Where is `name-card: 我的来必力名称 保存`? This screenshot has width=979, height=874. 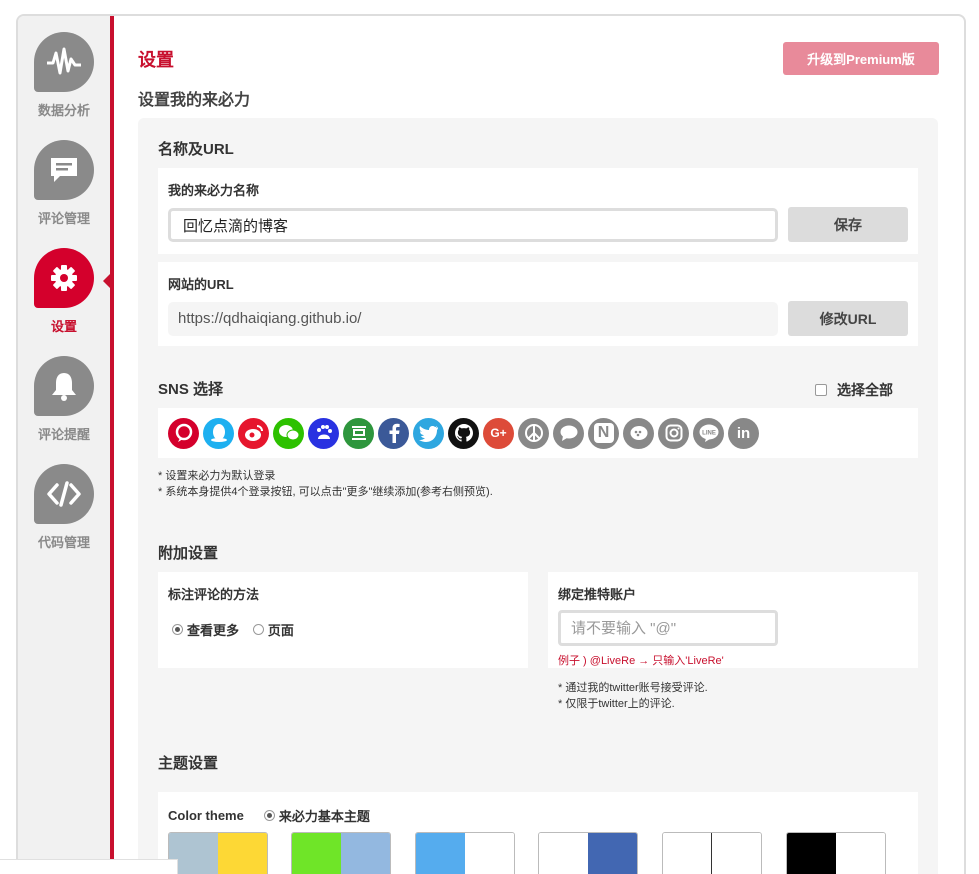
name-card: 我的来必力名称 保存 is located at coordinates (538, 211).